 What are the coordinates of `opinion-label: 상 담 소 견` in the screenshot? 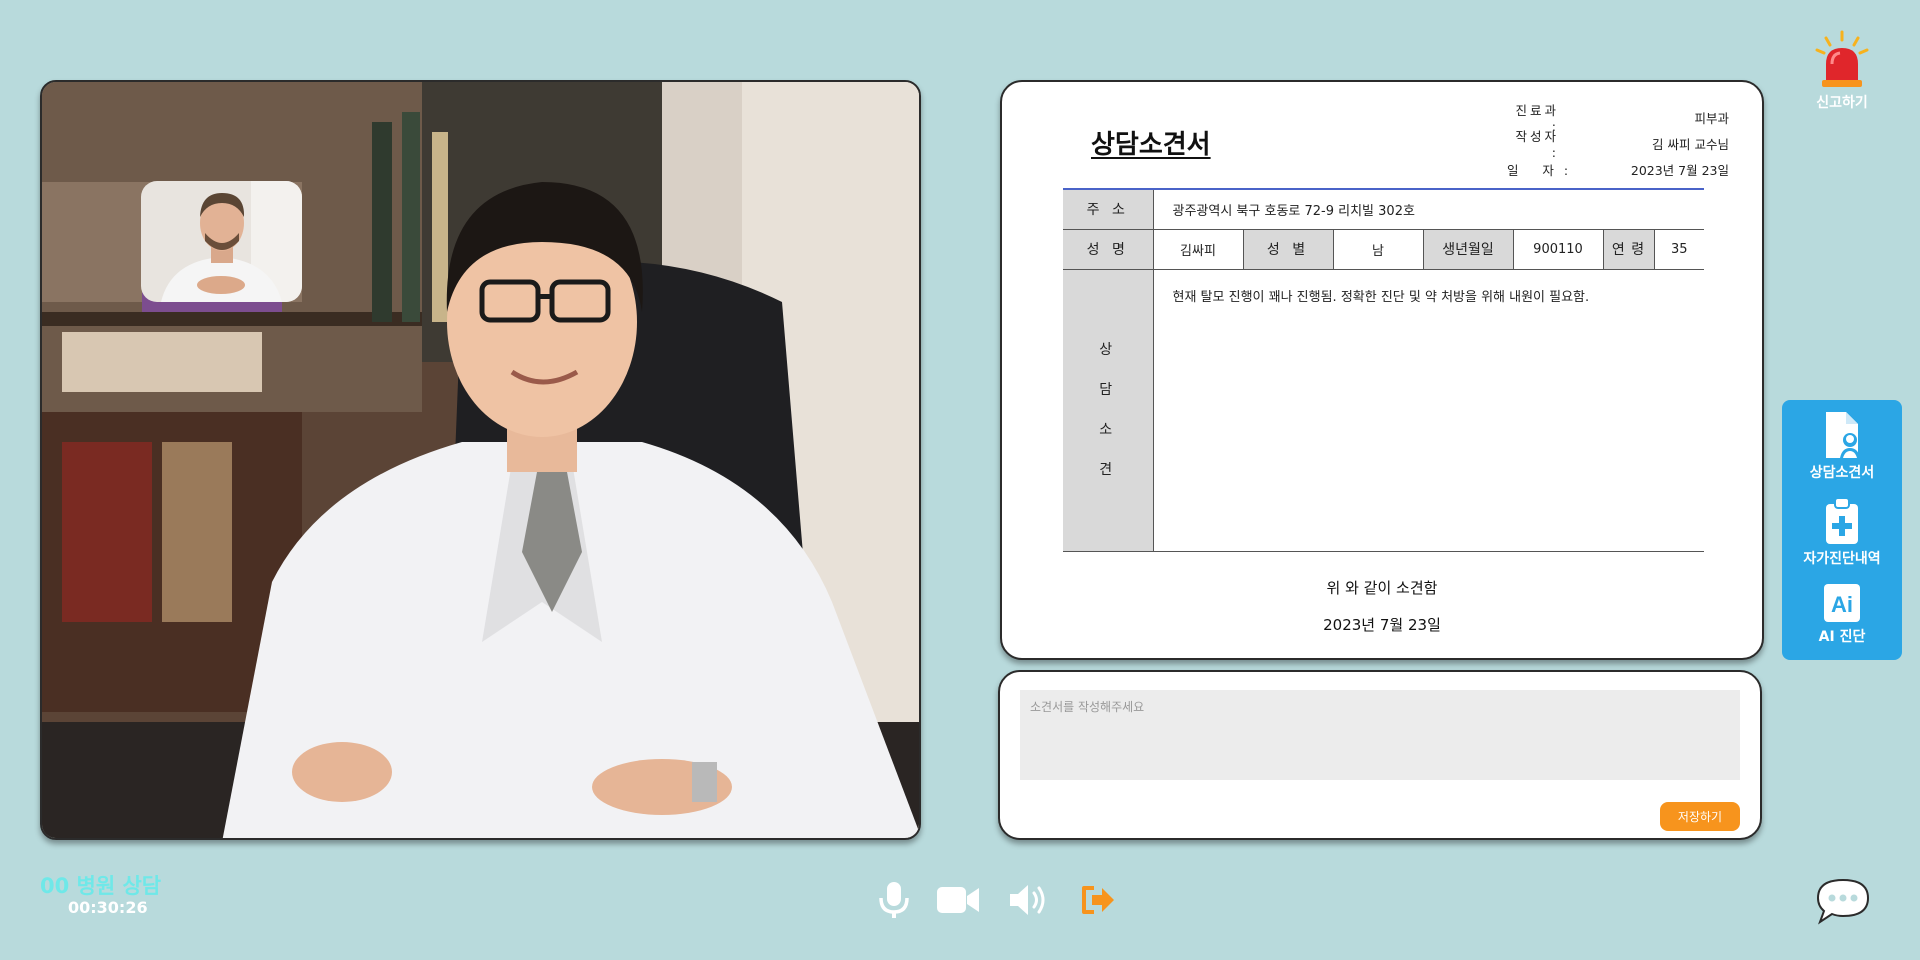 It's located at (1108, 410).